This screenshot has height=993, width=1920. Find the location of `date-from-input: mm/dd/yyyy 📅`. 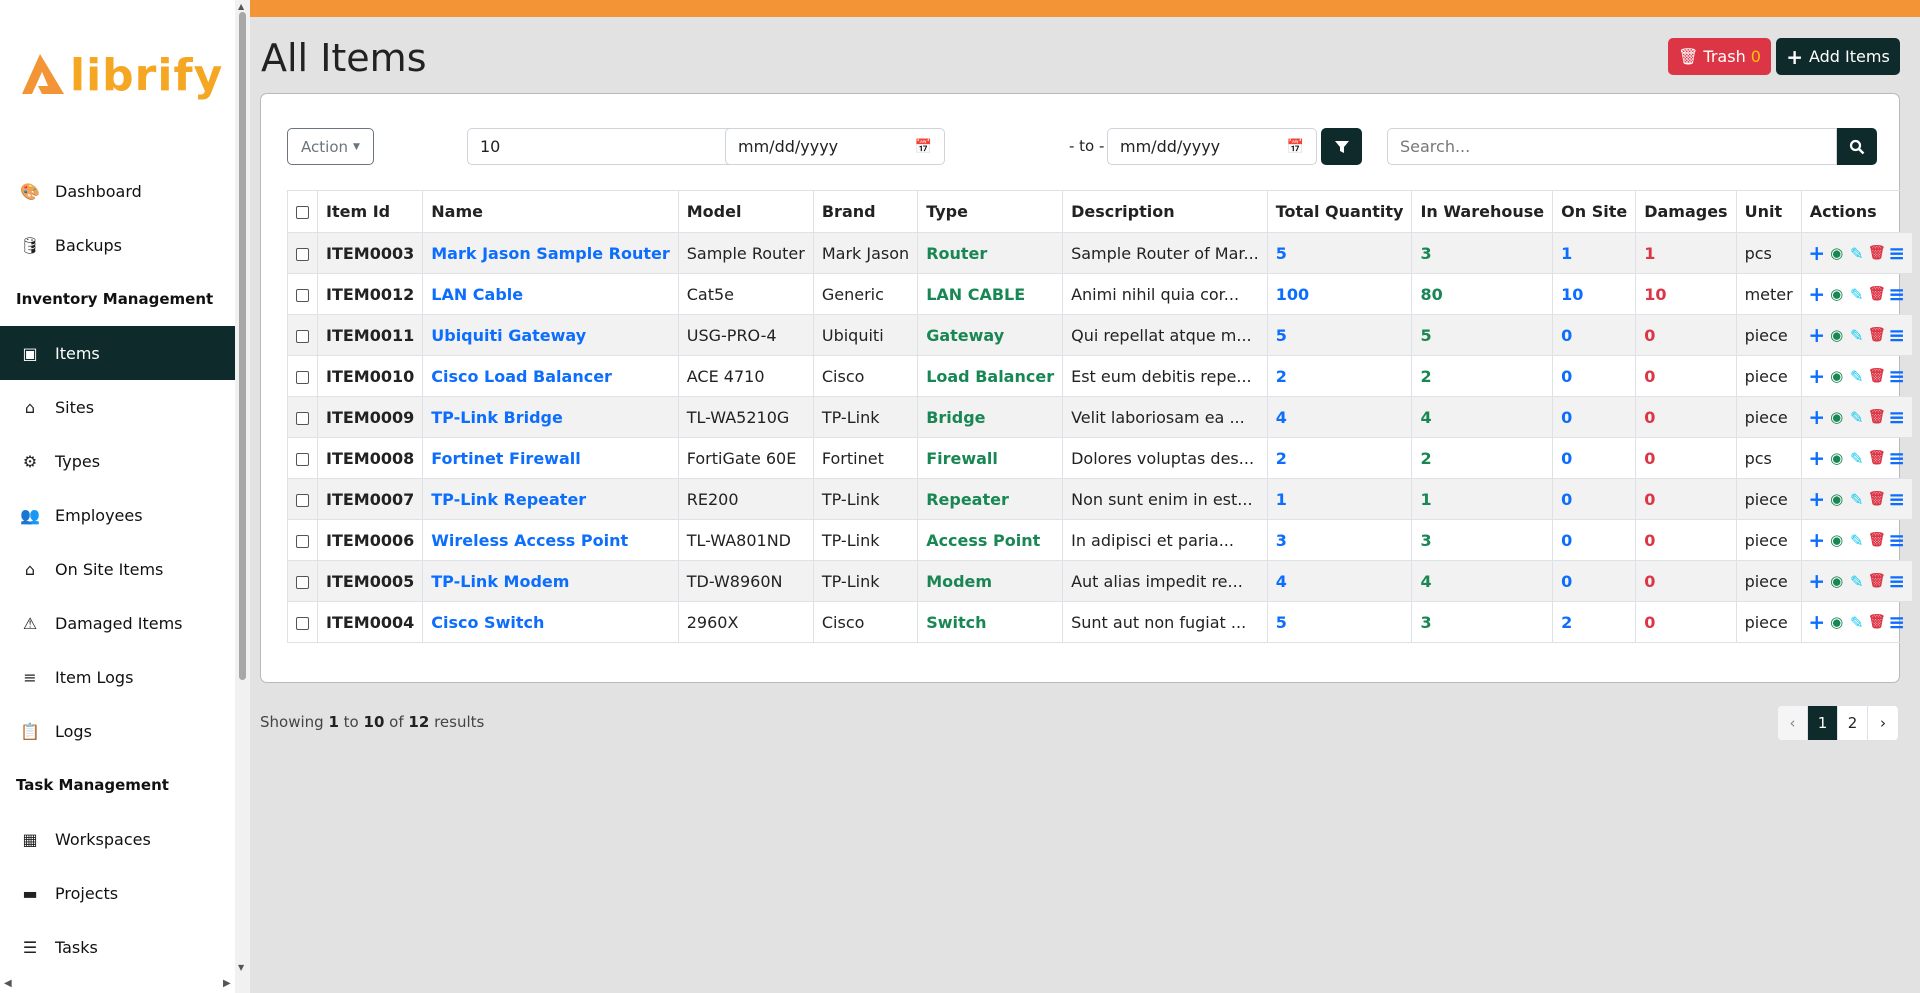

date-from-input: mm/dd/yyyy 📅 is located at coordinates (835, 146).